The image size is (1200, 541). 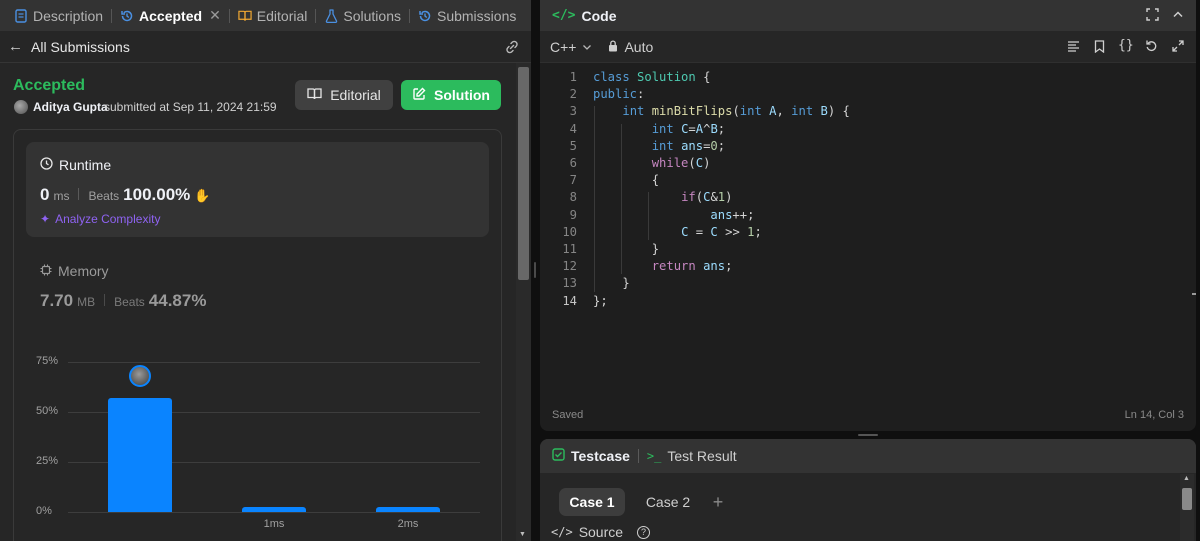 What do you see at coordinates (668, 502) in the screenshot?
I see `case-2-tab: Case 2` at bounding box center [668, 502].